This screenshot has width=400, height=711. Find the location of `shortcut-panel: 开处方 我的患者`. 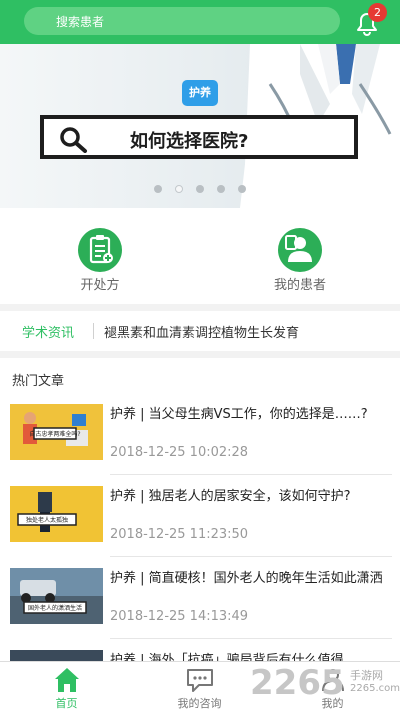

shortcut-panel: 开处方 我的患者 is located at coordinates (200, 256).